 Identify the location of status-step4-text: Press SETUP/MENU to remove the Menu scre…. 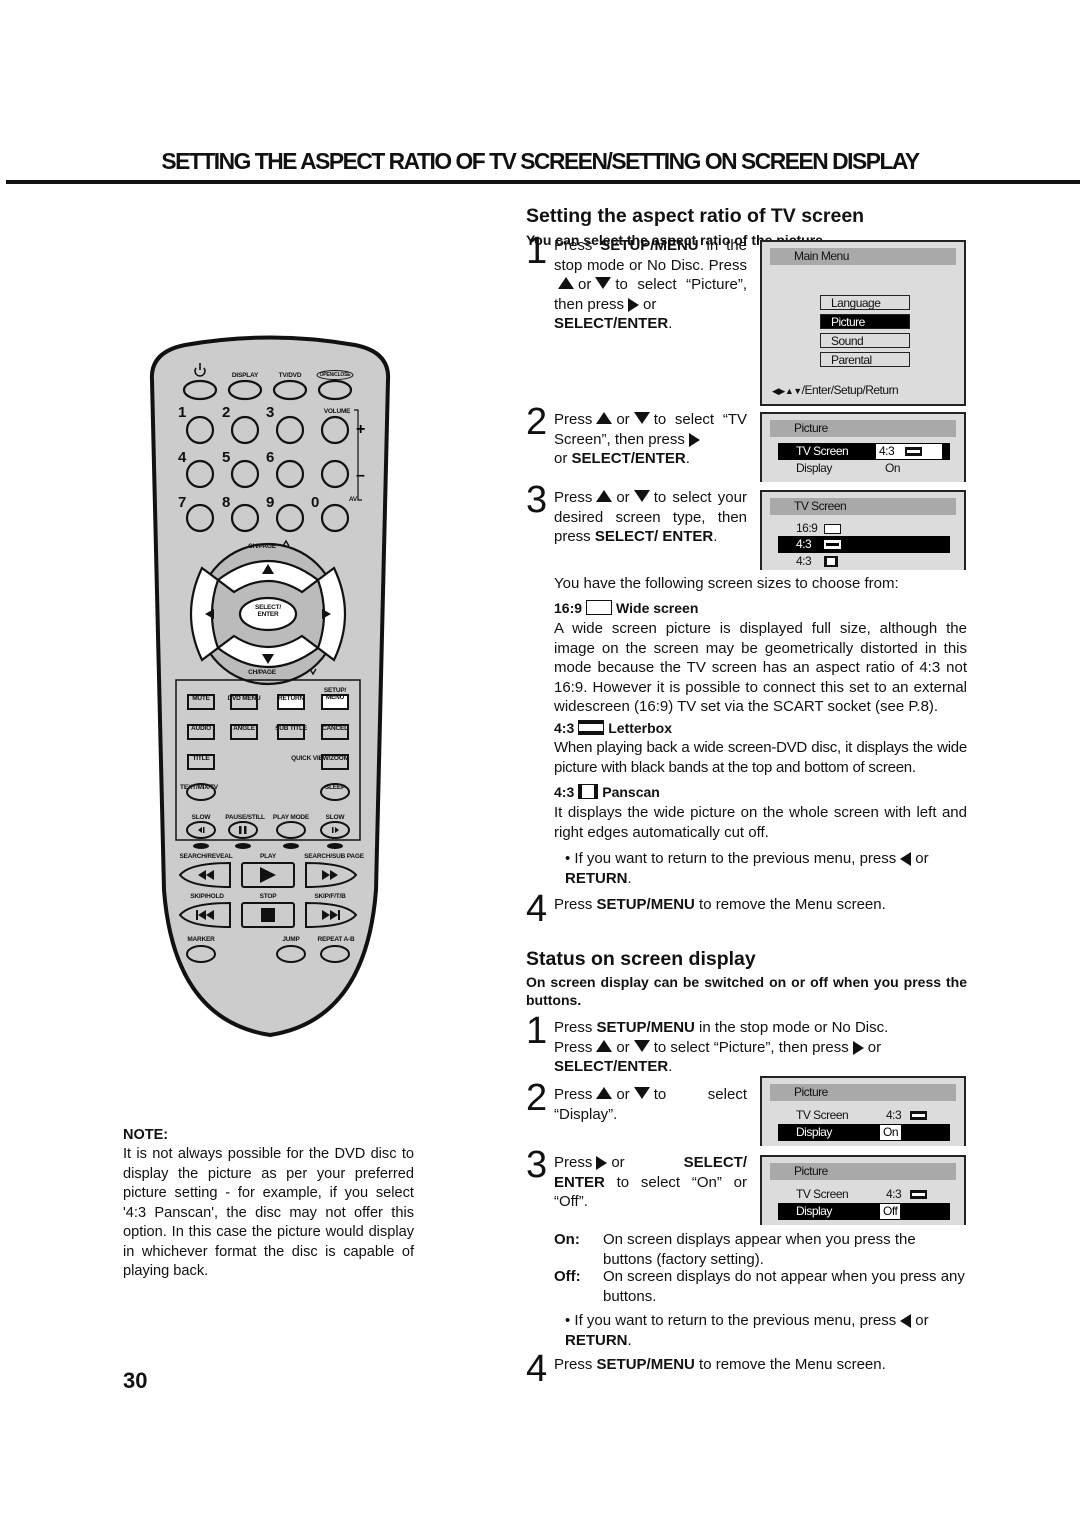
(720, 1364).